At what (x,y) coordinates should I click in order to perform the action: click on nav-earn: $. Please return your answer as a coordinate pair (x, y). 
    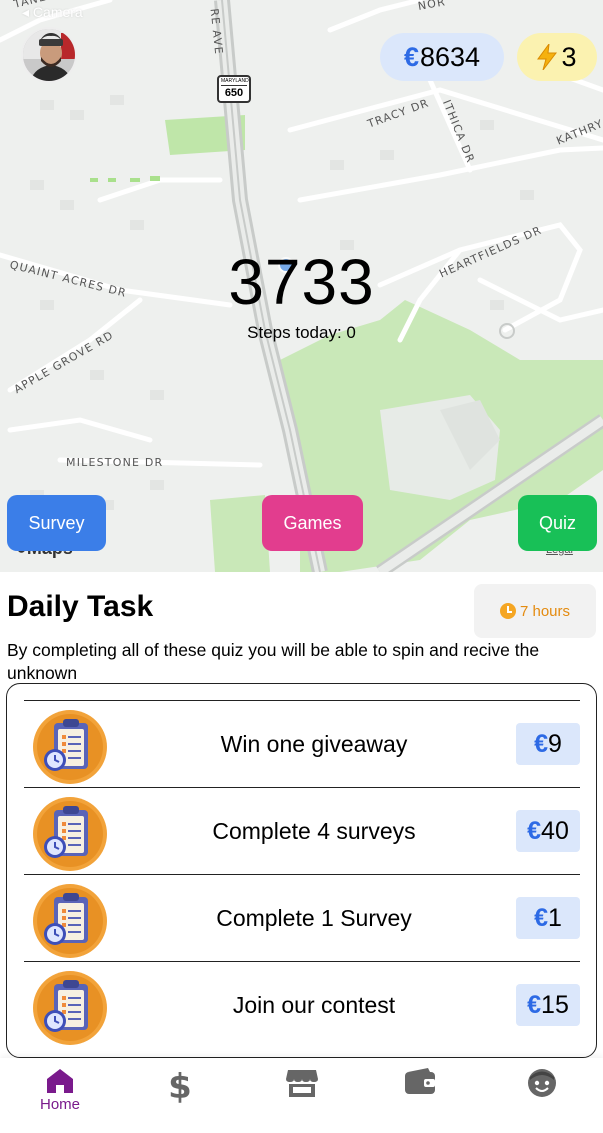
    Looking at the image, I should click on (180, 1096).